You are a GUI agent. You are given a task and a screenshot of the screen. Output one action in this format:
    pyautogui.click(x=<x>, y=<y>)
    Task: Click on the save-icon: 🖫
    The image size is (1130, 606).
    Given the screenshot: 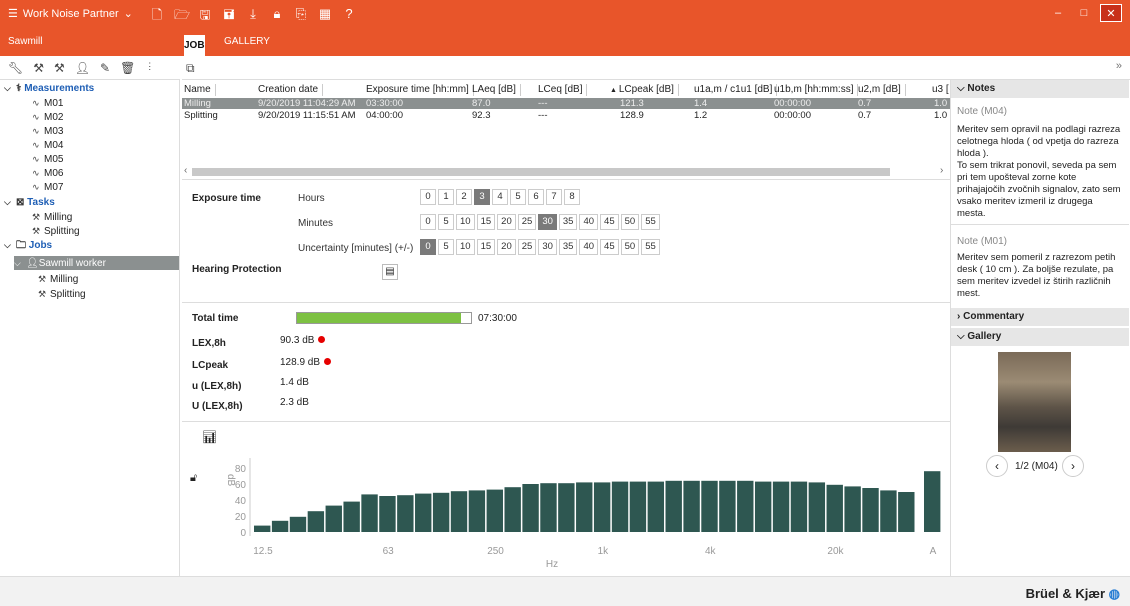 What is the action you would take?
    pyautogui.click(x=205, y=17)
    